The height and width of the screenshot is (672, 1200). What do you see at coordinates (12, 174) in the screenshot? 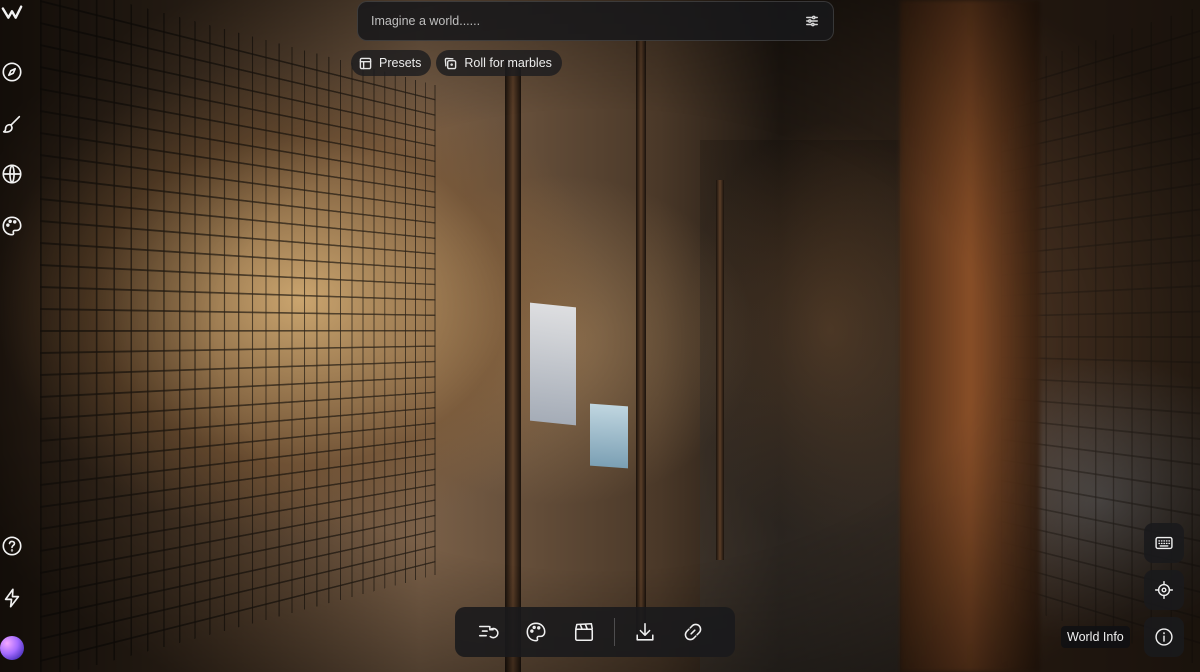
I see `globe-icon` at bounding box center [12, 174].